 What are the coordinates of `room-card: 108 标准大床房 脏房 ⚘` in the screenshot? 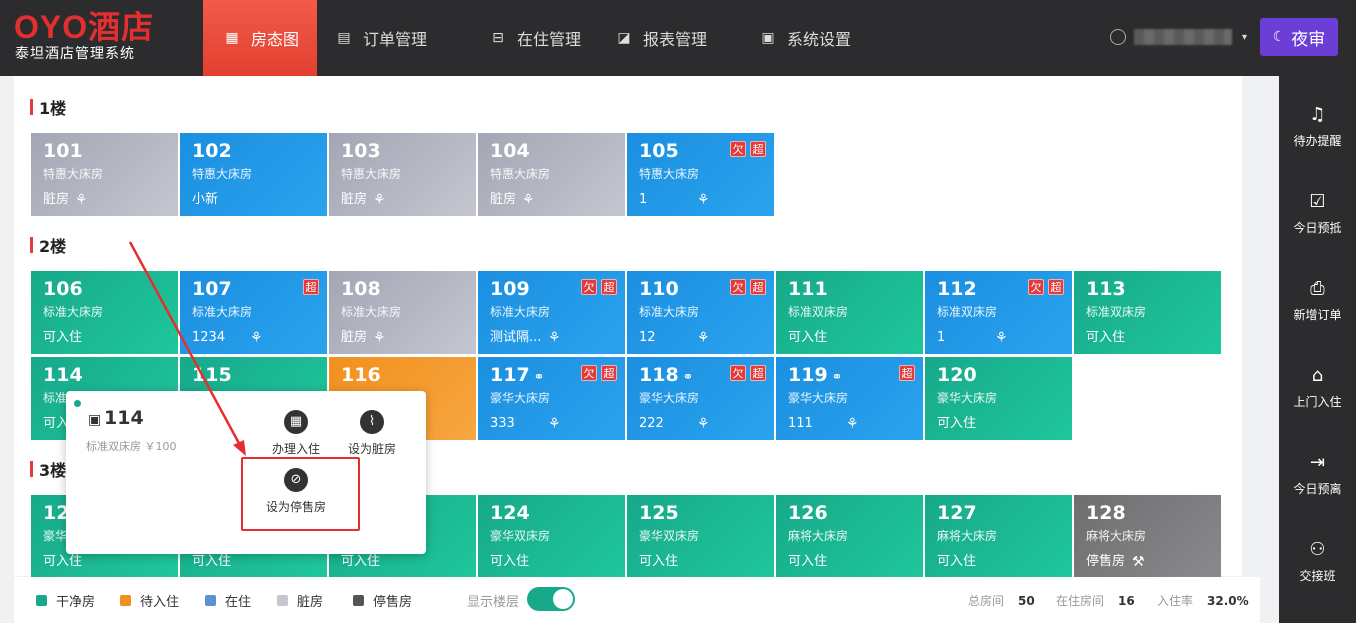 It's located at (402, 312).